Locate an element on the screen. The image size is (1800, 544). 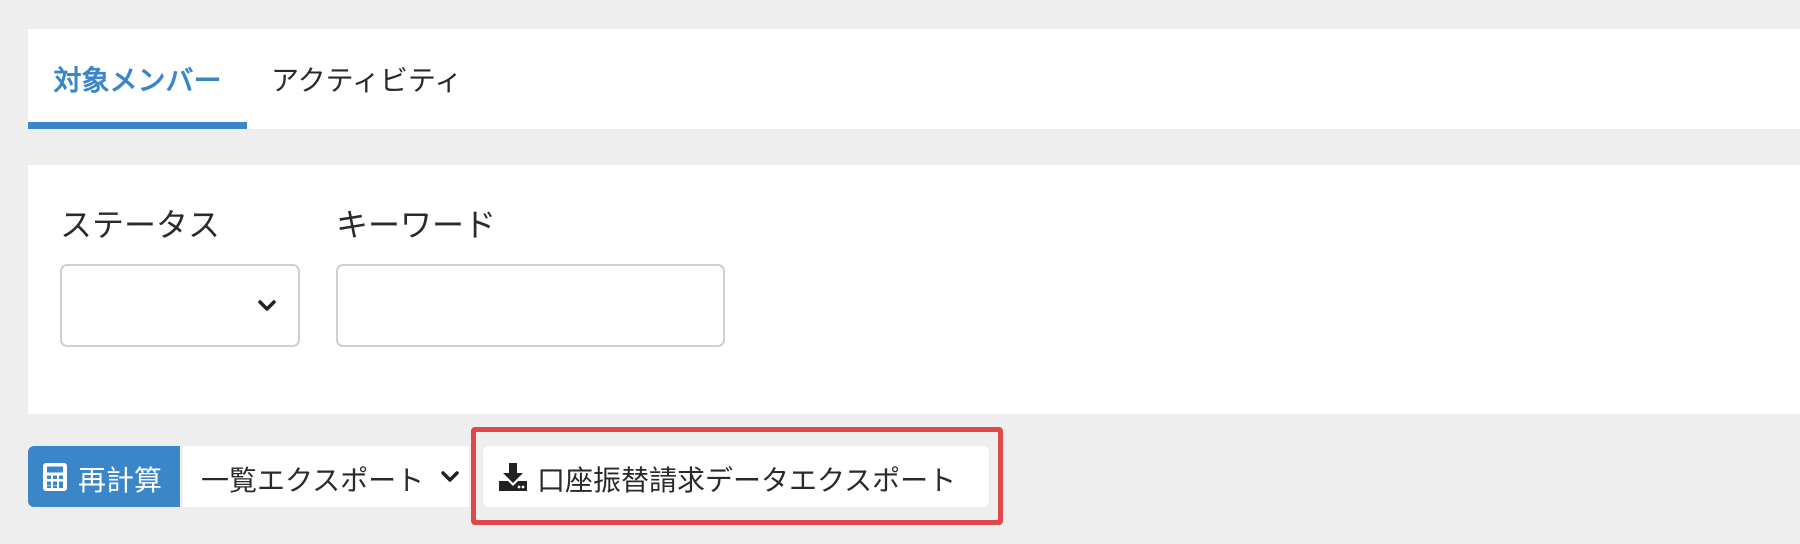
recalc-button: 再計算 is located at coordinates (104, 476).